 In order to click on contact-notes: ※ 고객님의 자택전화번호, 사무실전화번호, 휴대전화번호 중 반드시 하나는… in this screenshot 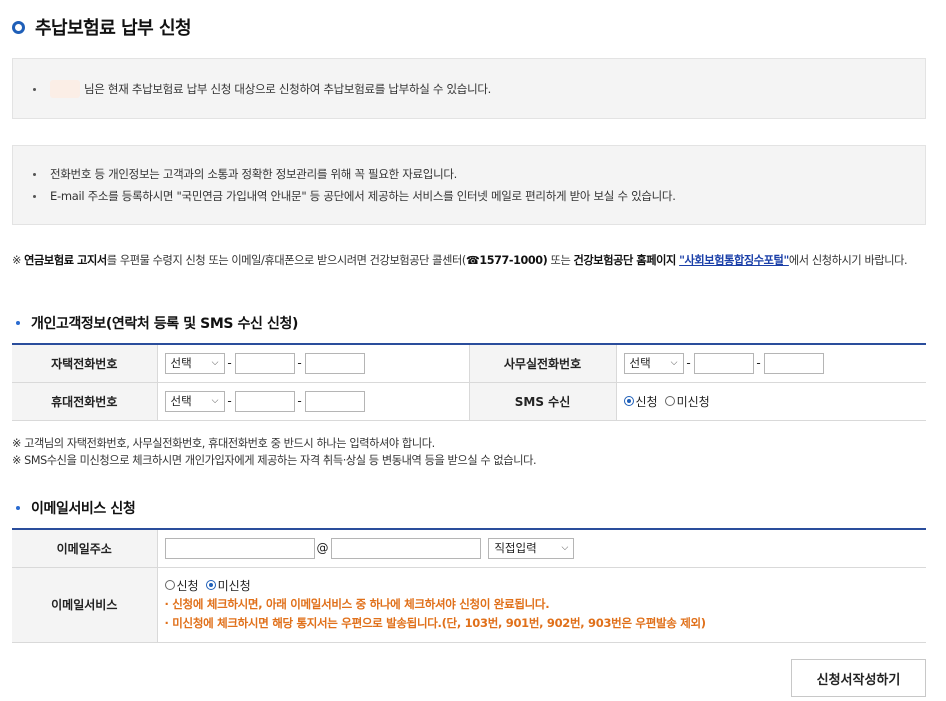, I will do `click(472, 452)`.